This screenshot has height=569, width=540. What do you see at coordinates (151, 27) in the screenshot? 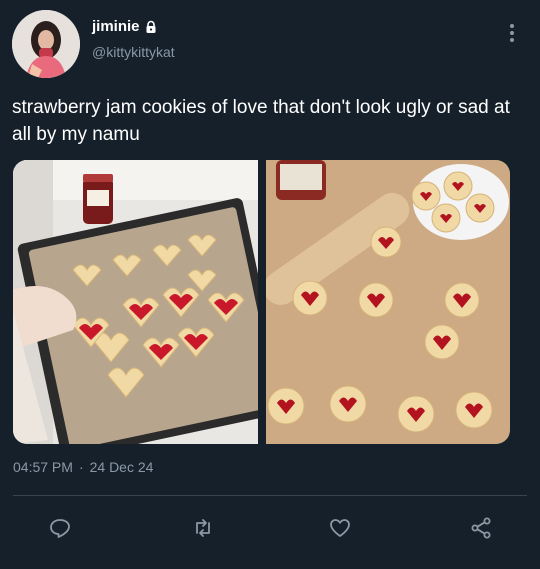
I see `lock-icon` at bounding box center [151, 27].